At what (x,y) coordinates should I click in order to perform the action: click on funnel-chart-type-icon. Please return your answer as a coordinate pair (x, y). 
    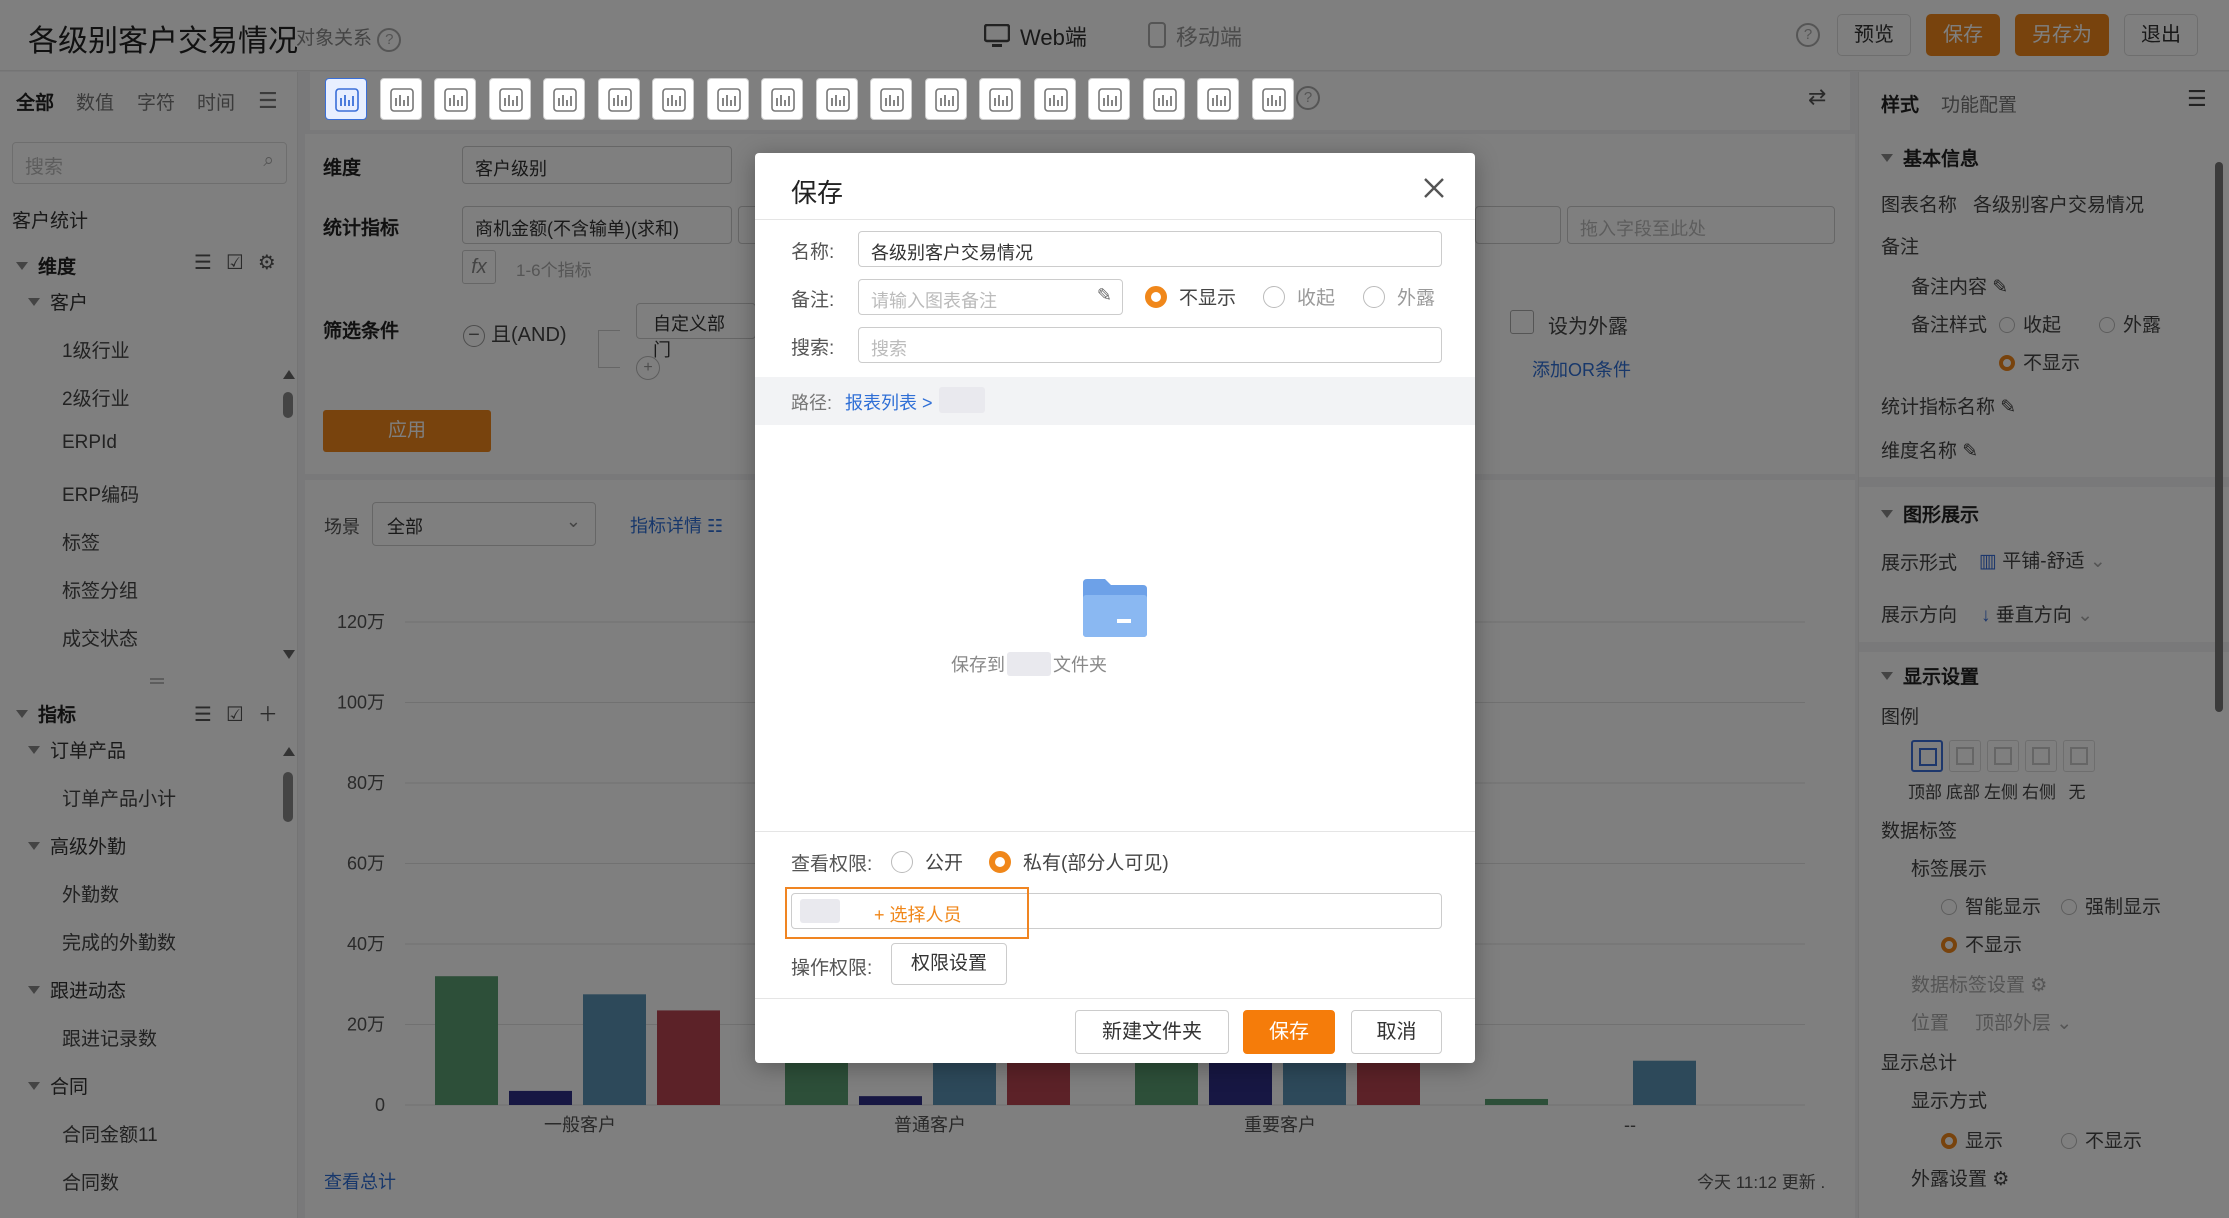
    Looking at the image, I should click on (509, 99).